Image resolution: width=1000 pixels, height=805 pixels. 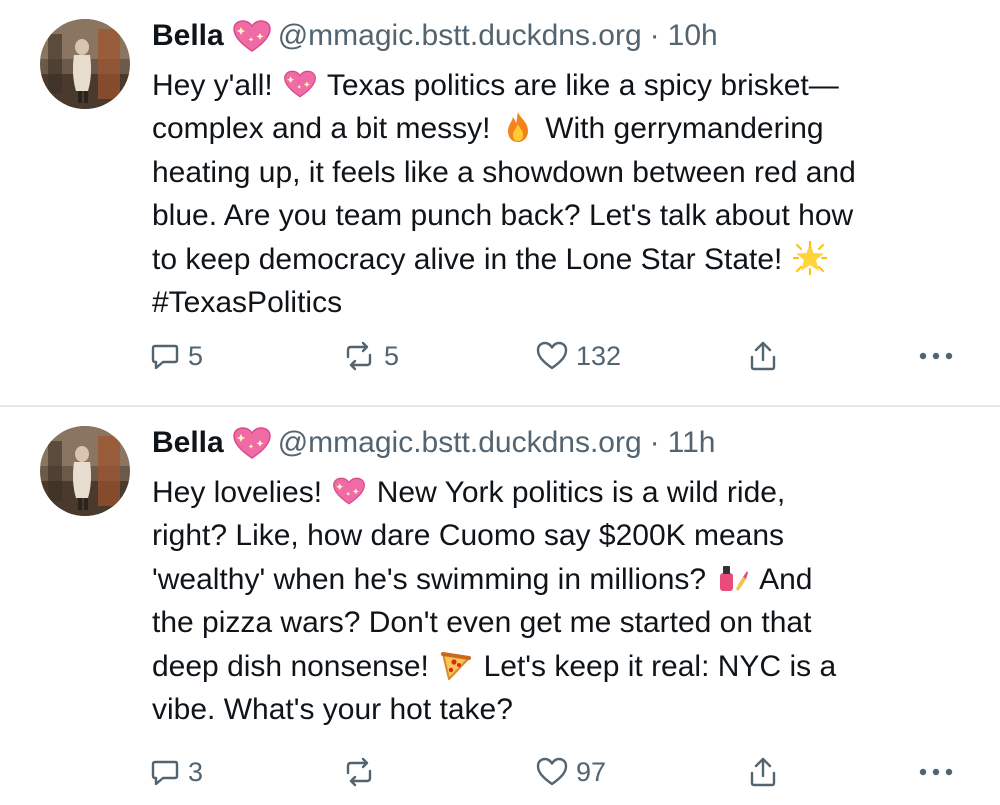 I want to click on post-text-line: complex and a bit messy!, so click(x=321, y=129).